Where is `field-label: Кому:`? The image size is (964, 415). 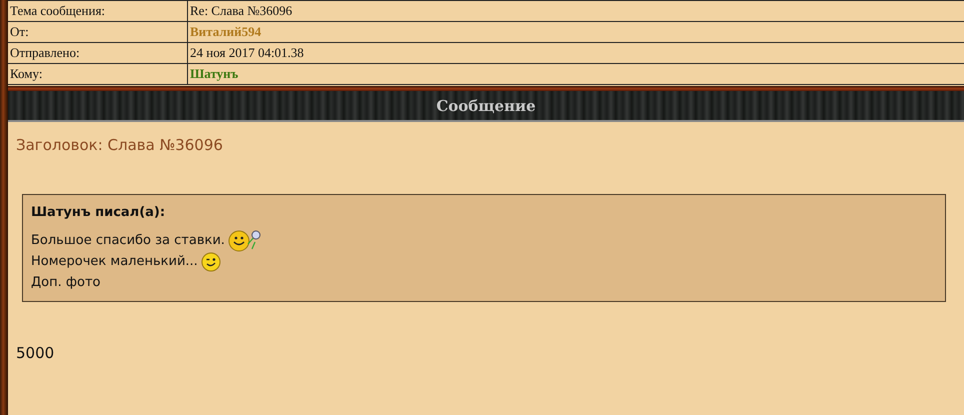 field-label: Кому: is located at coordinates (98, 74).